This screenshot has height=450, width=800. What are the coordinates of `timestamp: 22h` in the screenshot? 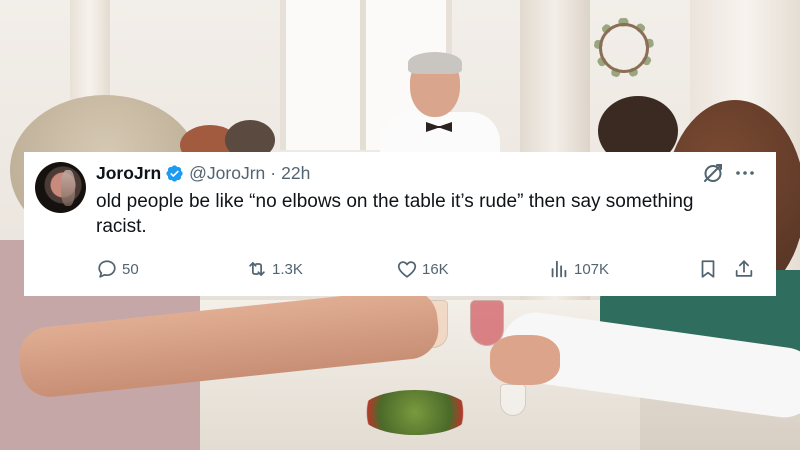 It's located at (295, 173).